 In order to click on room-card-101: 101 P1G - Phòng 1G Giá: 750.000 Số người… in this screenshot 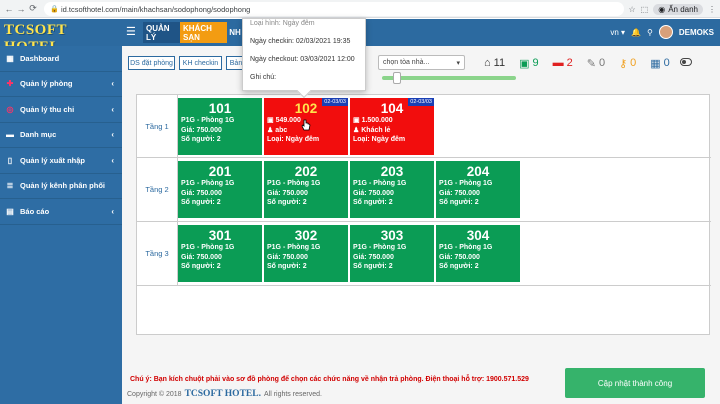, I will do `click(220, 126)`.